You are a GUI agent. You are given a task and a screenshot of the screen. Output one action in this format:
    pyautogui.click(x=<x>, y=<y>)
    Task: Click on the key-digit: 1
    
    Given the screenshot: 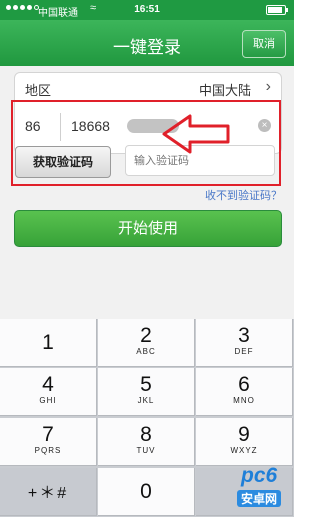 What is the action you would take?
    pyautogui.click(x=48, y=342)
    